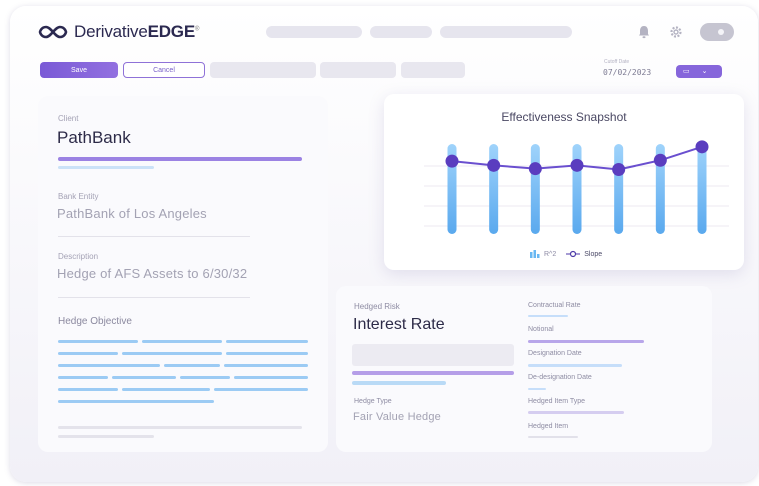 This screenshot has width=759, height=486. What do you see at coordinates (541, 329) in the screenshot?
I see `notional-label: Notional` at bounding box center [541, 329].